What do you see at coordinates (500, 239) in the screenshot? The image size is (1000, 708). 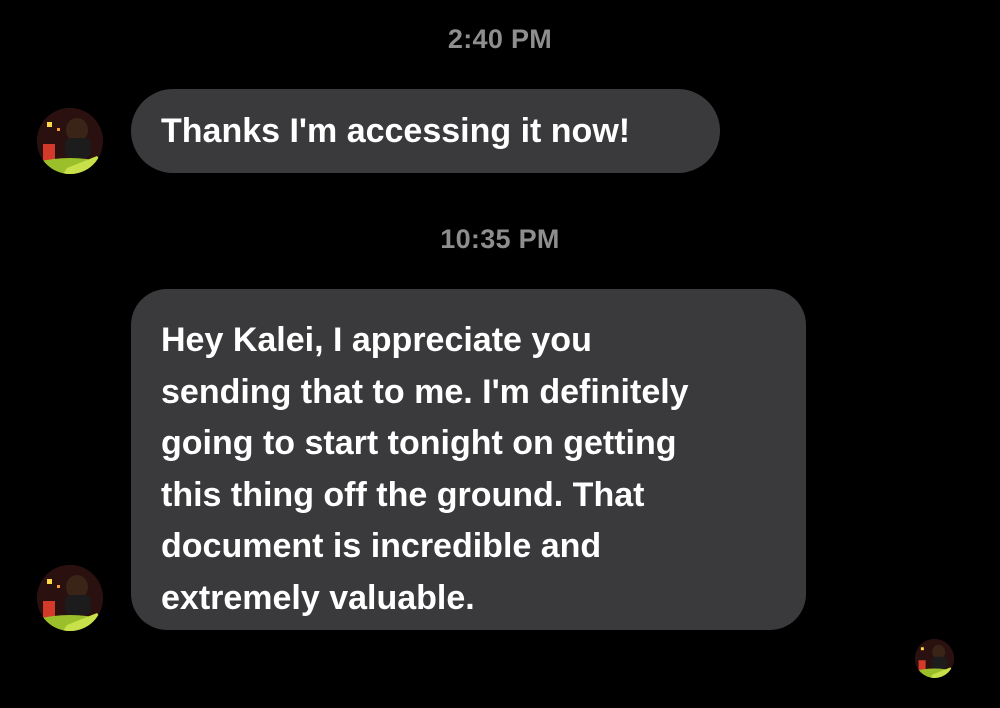 I see `message-timestamp: 10:35 PM` at bounding box center [500, 239].